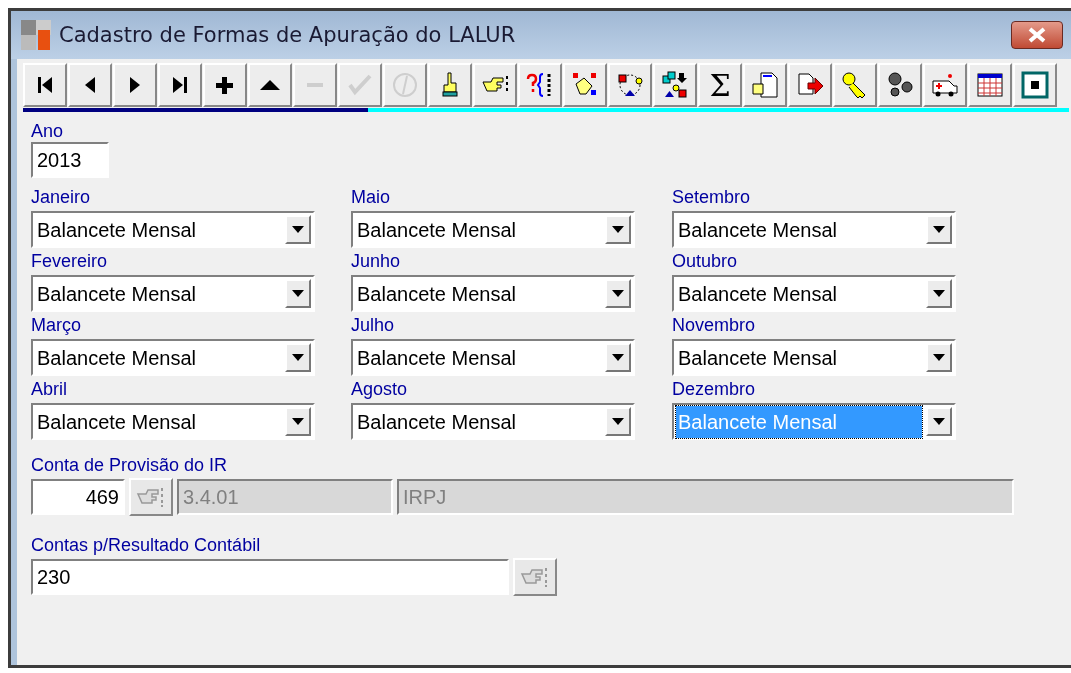 The width and height of the screenshot is (1071, 673). I want to click on shapes-icon, so click(675, 85).